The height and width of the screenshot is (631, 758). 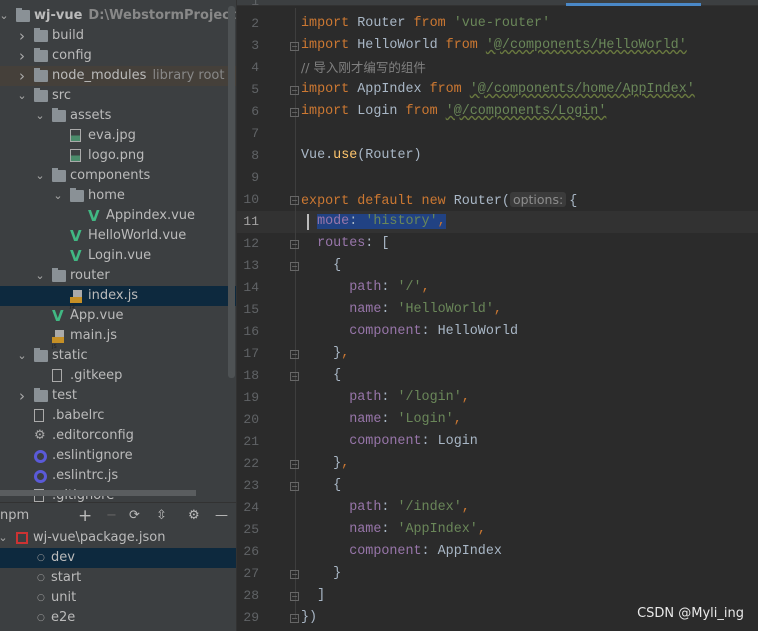 I want to click on line-number: 20, so click(x=251, y=419).